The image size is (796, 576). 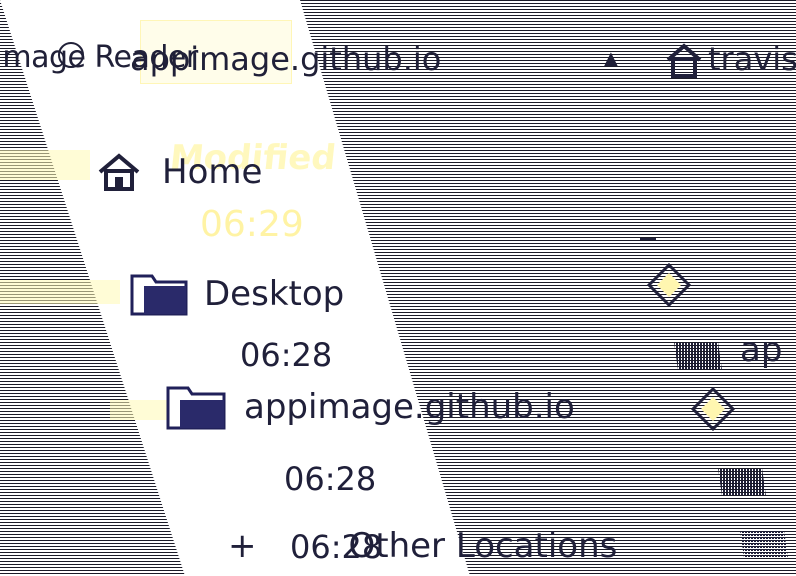 What do you see at coordinates (285, 59) in the screenshot?
I see `path-bar-current: appimage.github.io` at bounding box center [285, 59].